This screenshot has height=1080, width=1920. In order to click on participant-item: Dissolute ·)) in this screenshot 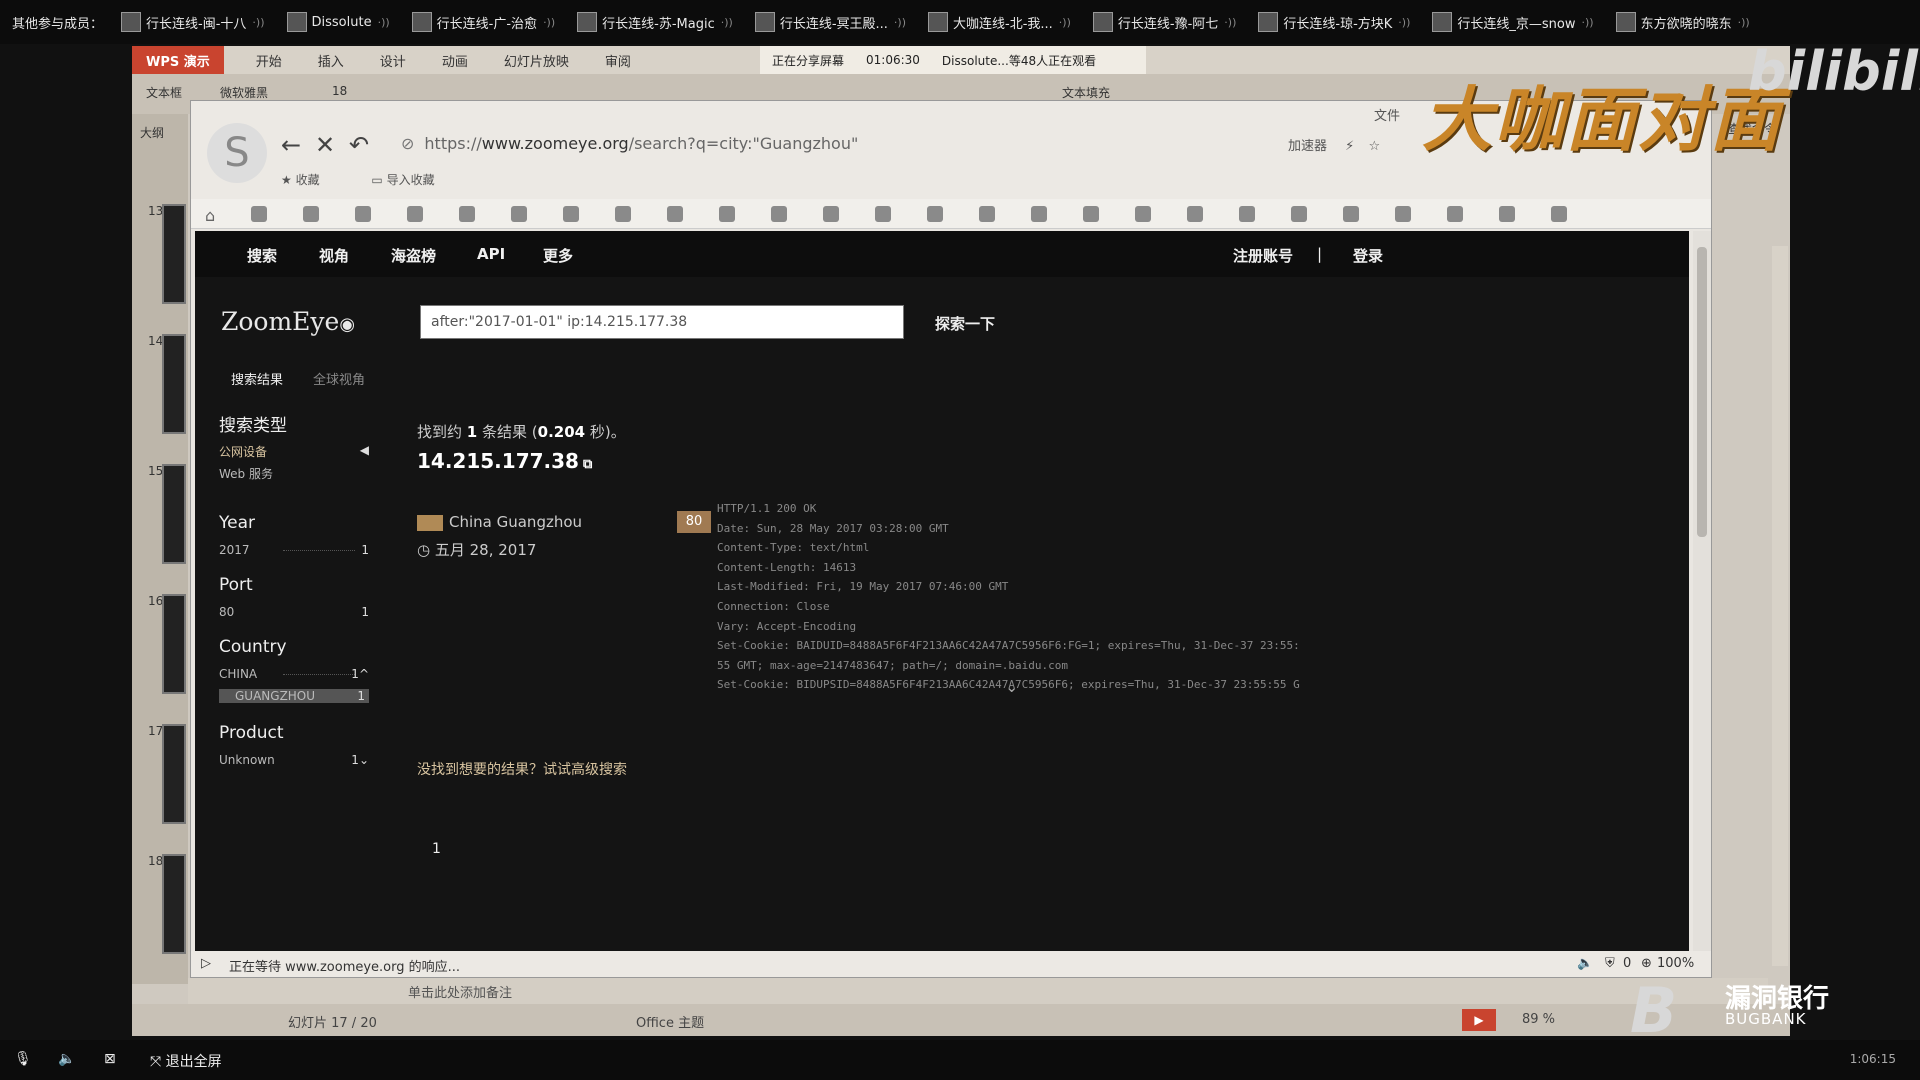, I will do `click(338, 22)`.